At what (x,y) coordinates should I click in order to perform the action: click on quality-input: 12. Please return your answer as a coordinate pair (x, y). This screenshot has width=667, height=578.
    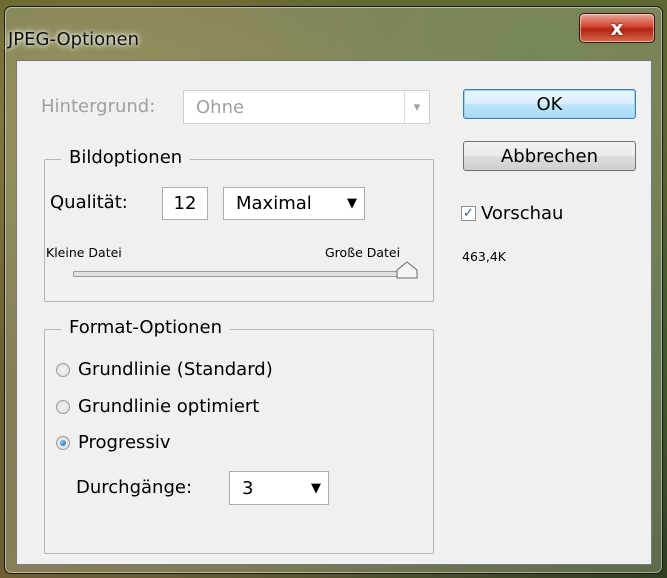
    Looking at the image, I should click on (185, 203).